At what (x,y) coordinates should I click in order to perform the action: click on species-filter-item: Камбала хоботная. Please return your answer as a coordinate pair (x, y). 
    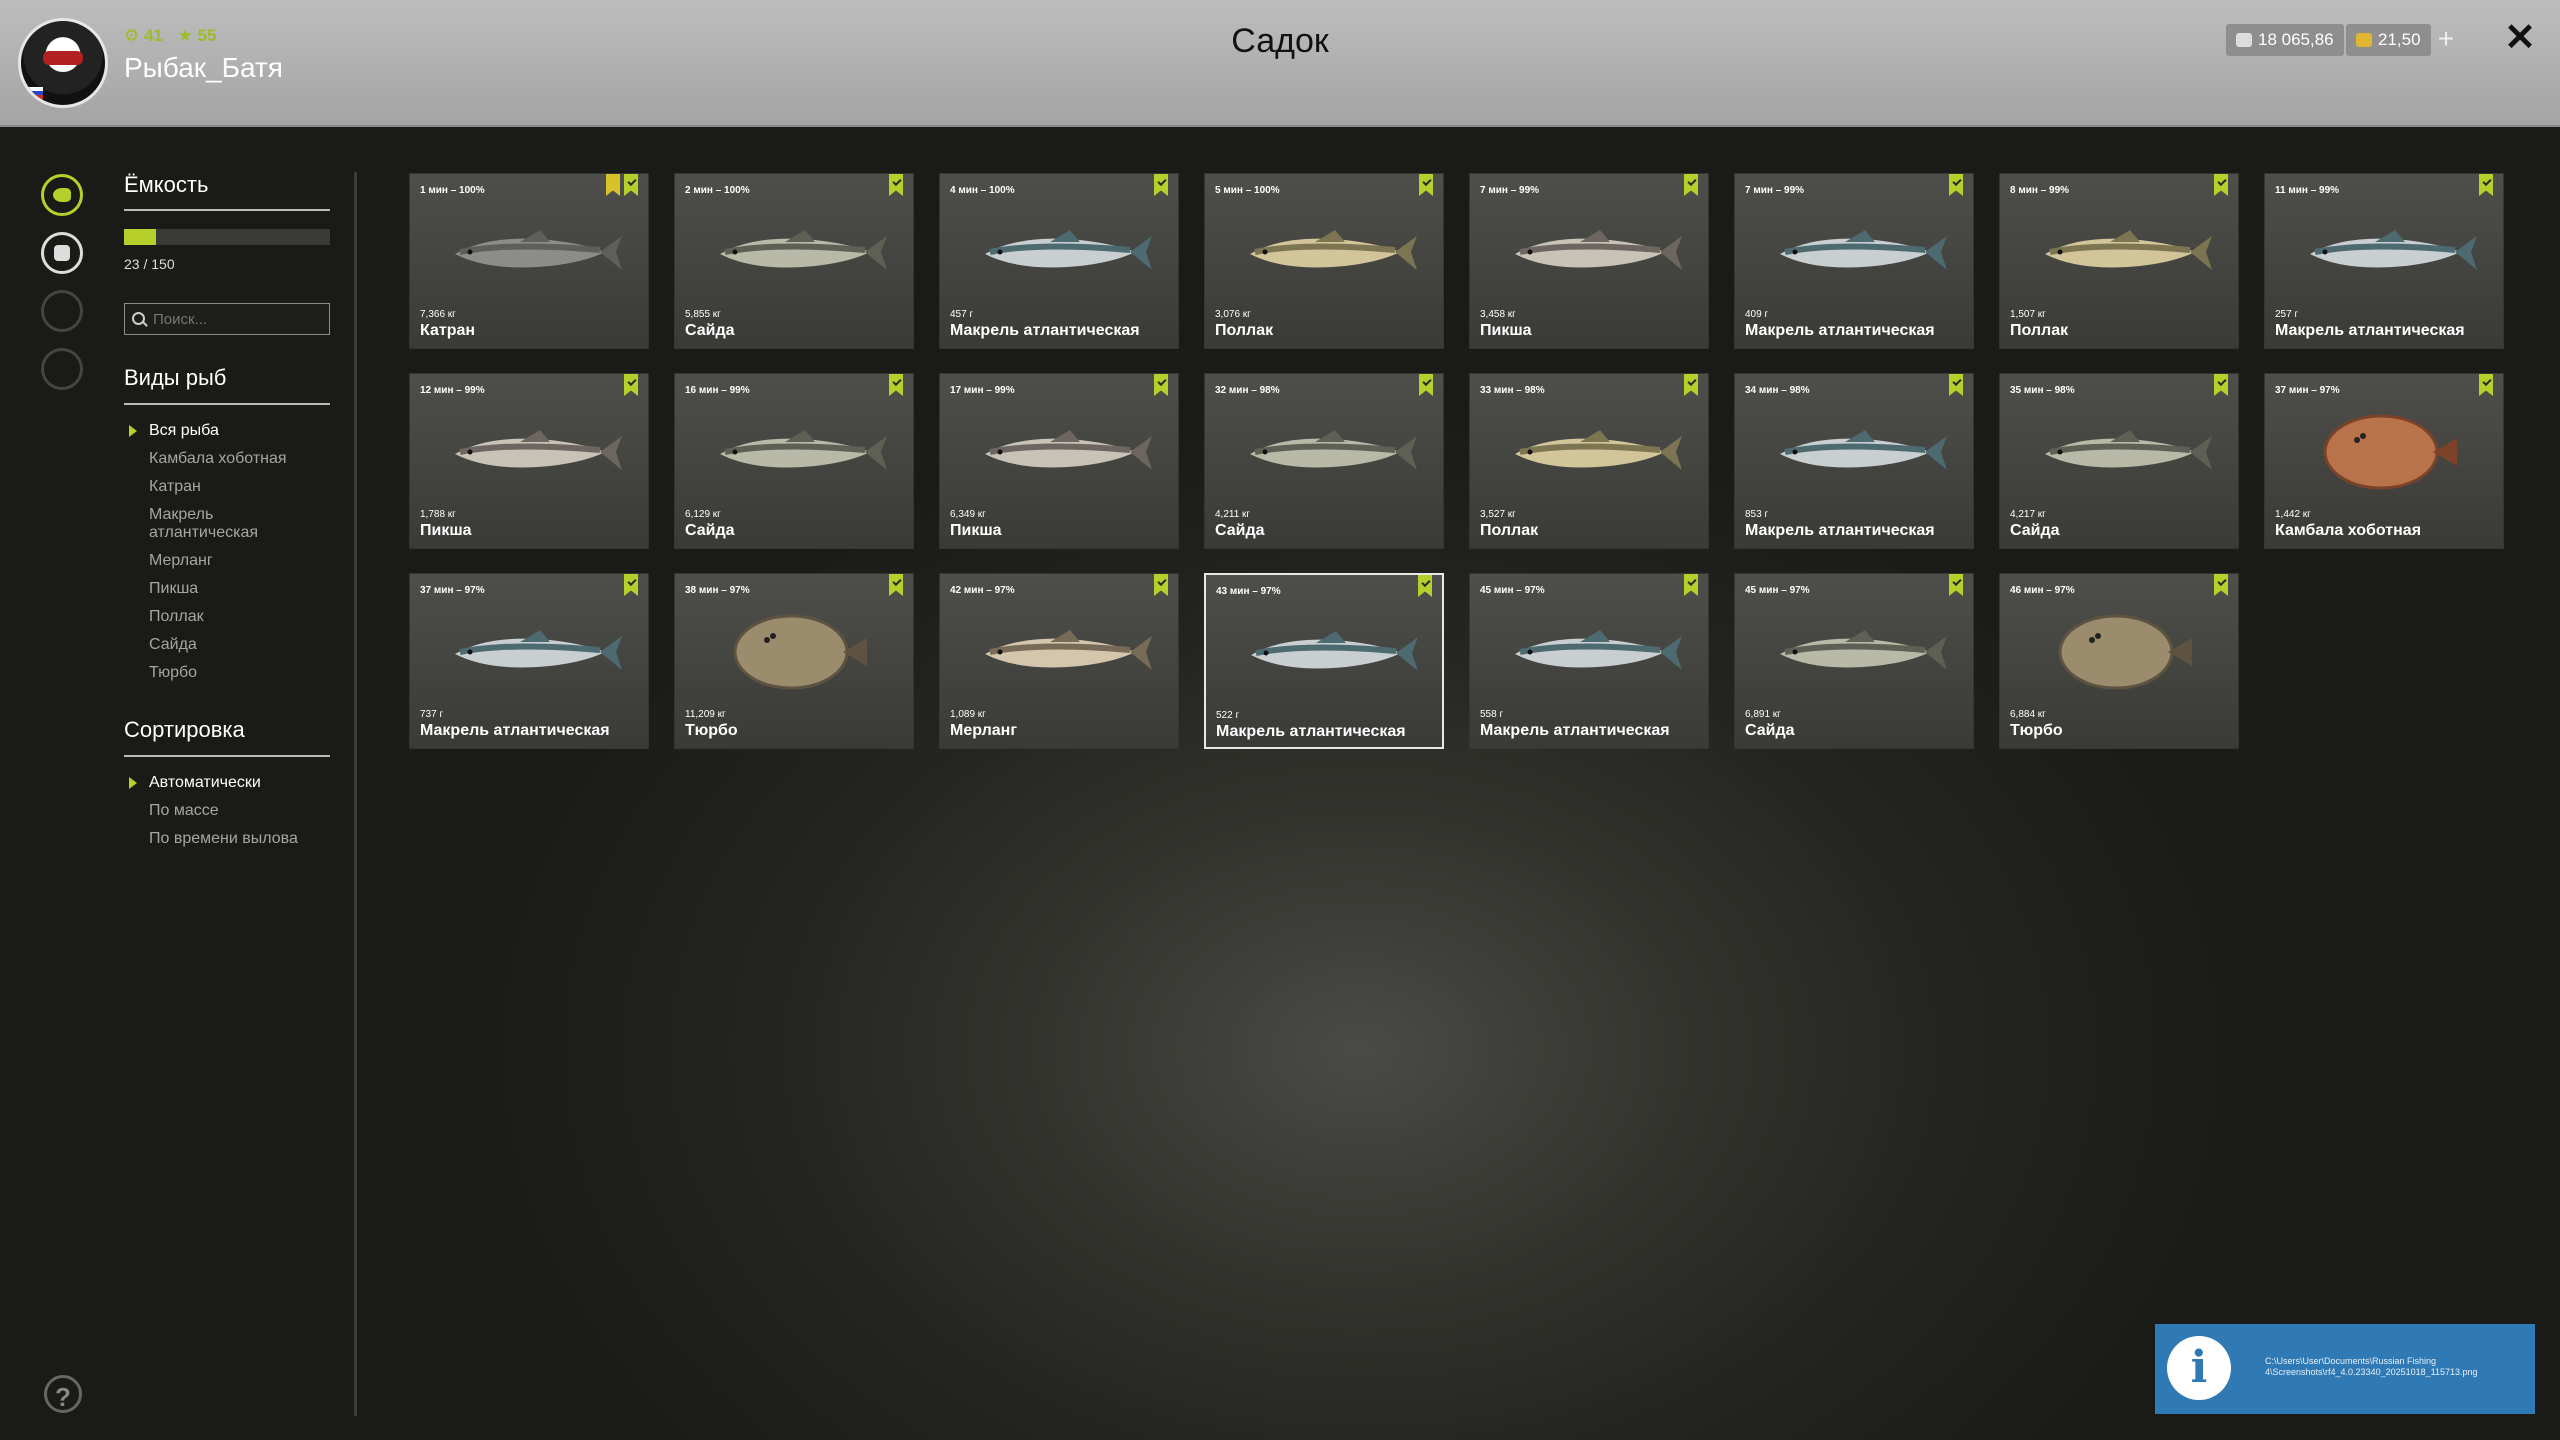
    Looking at the image, I should click on (229, 459).